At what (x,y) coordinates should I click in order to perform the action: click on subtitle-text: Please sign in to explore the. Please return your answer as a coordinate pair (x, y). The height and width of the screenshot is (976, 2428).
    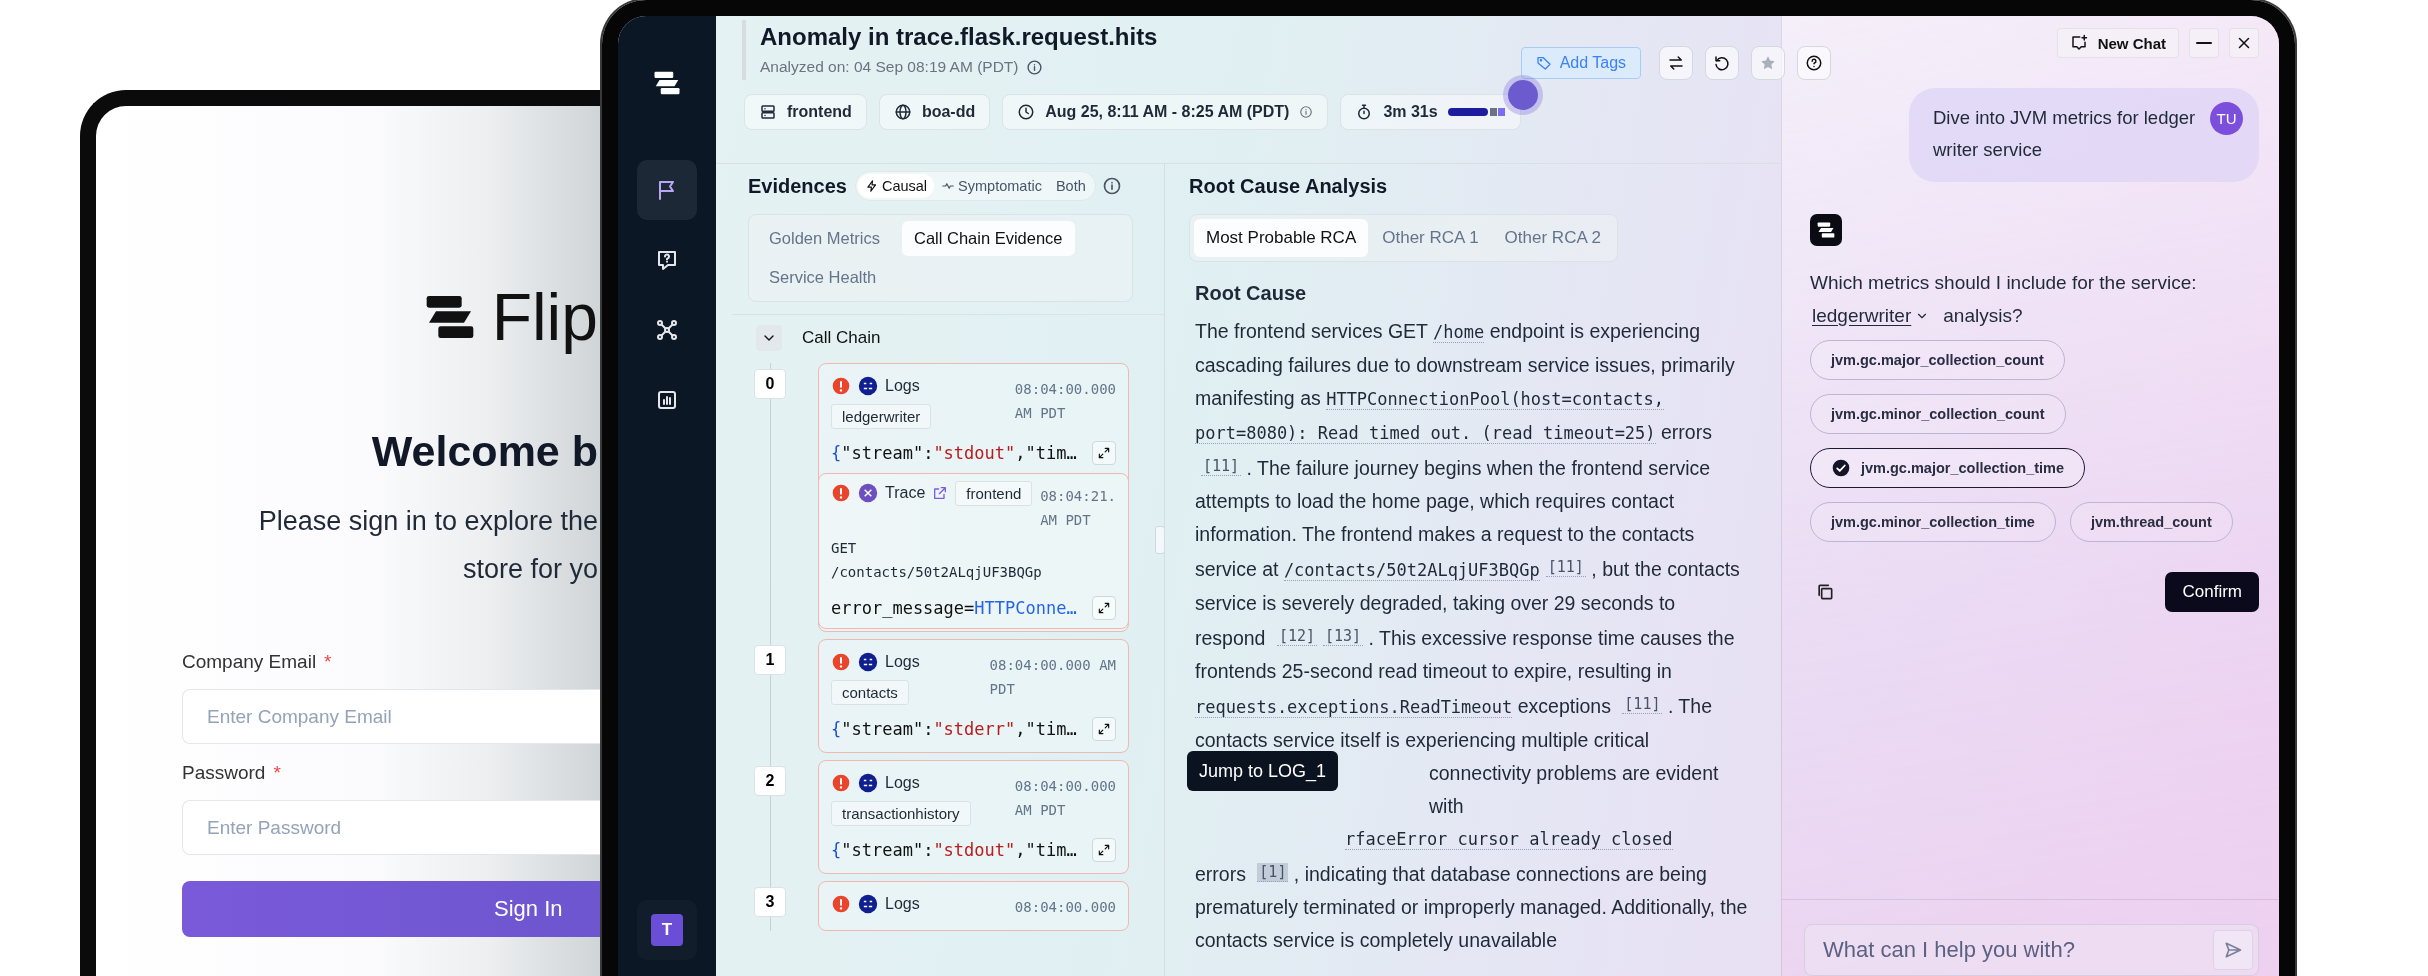
    Looking at the image, I should click on (428, 522).